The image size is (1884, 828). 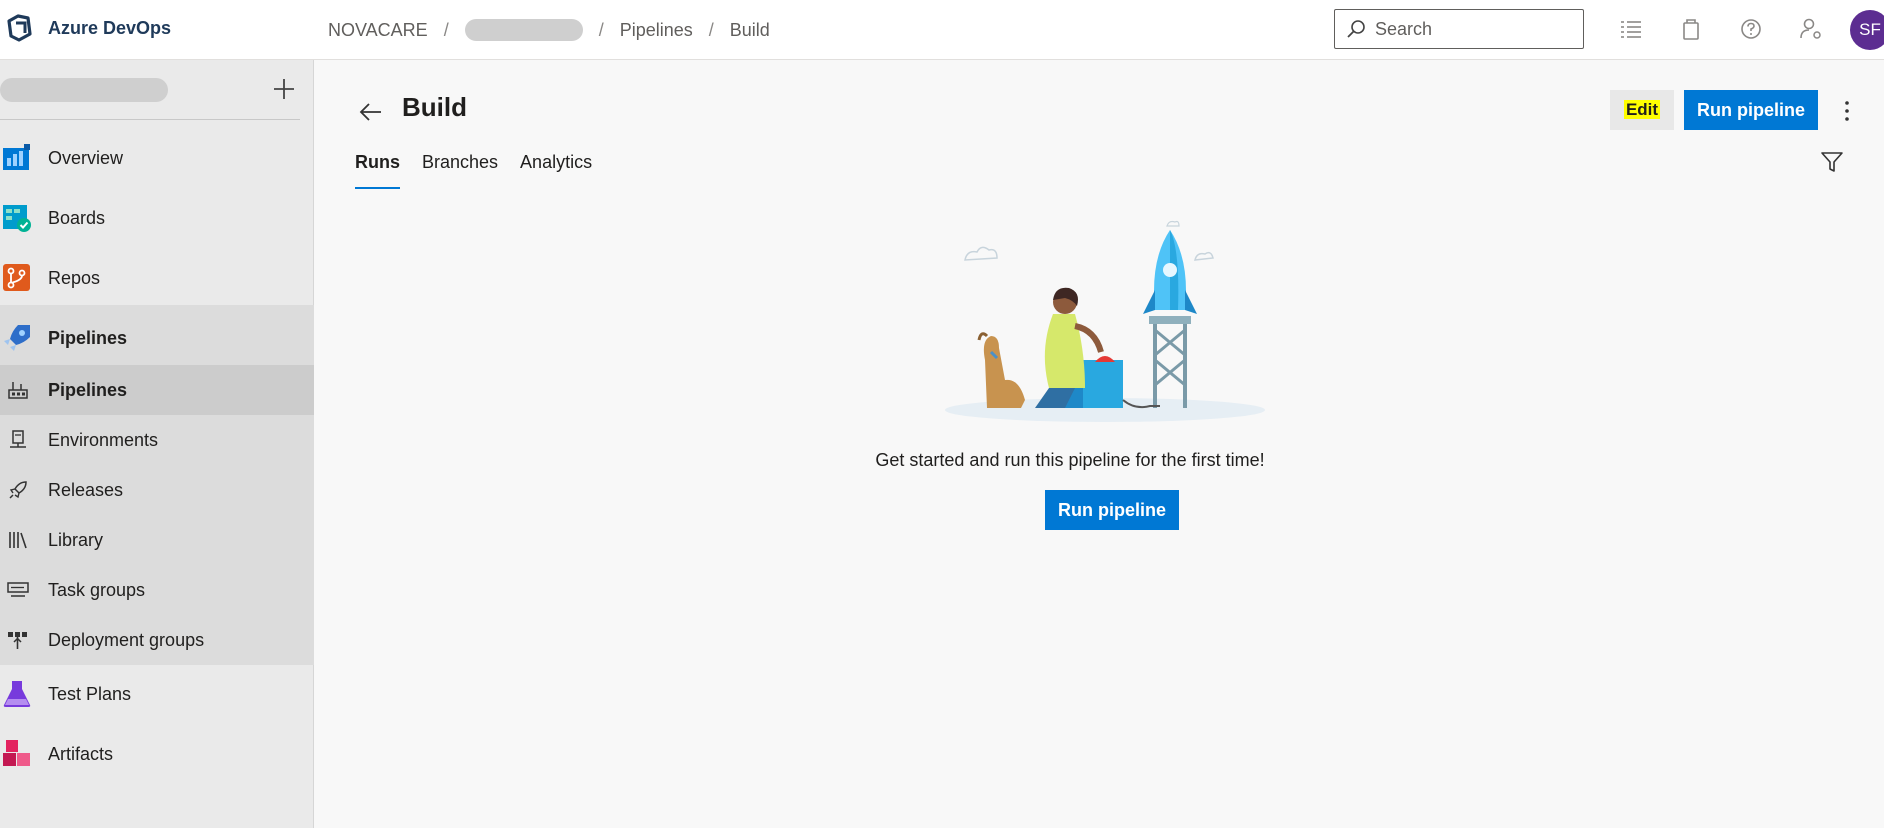 I want to click on breadcrumb-project-redacted, so click(x=523, y=30).